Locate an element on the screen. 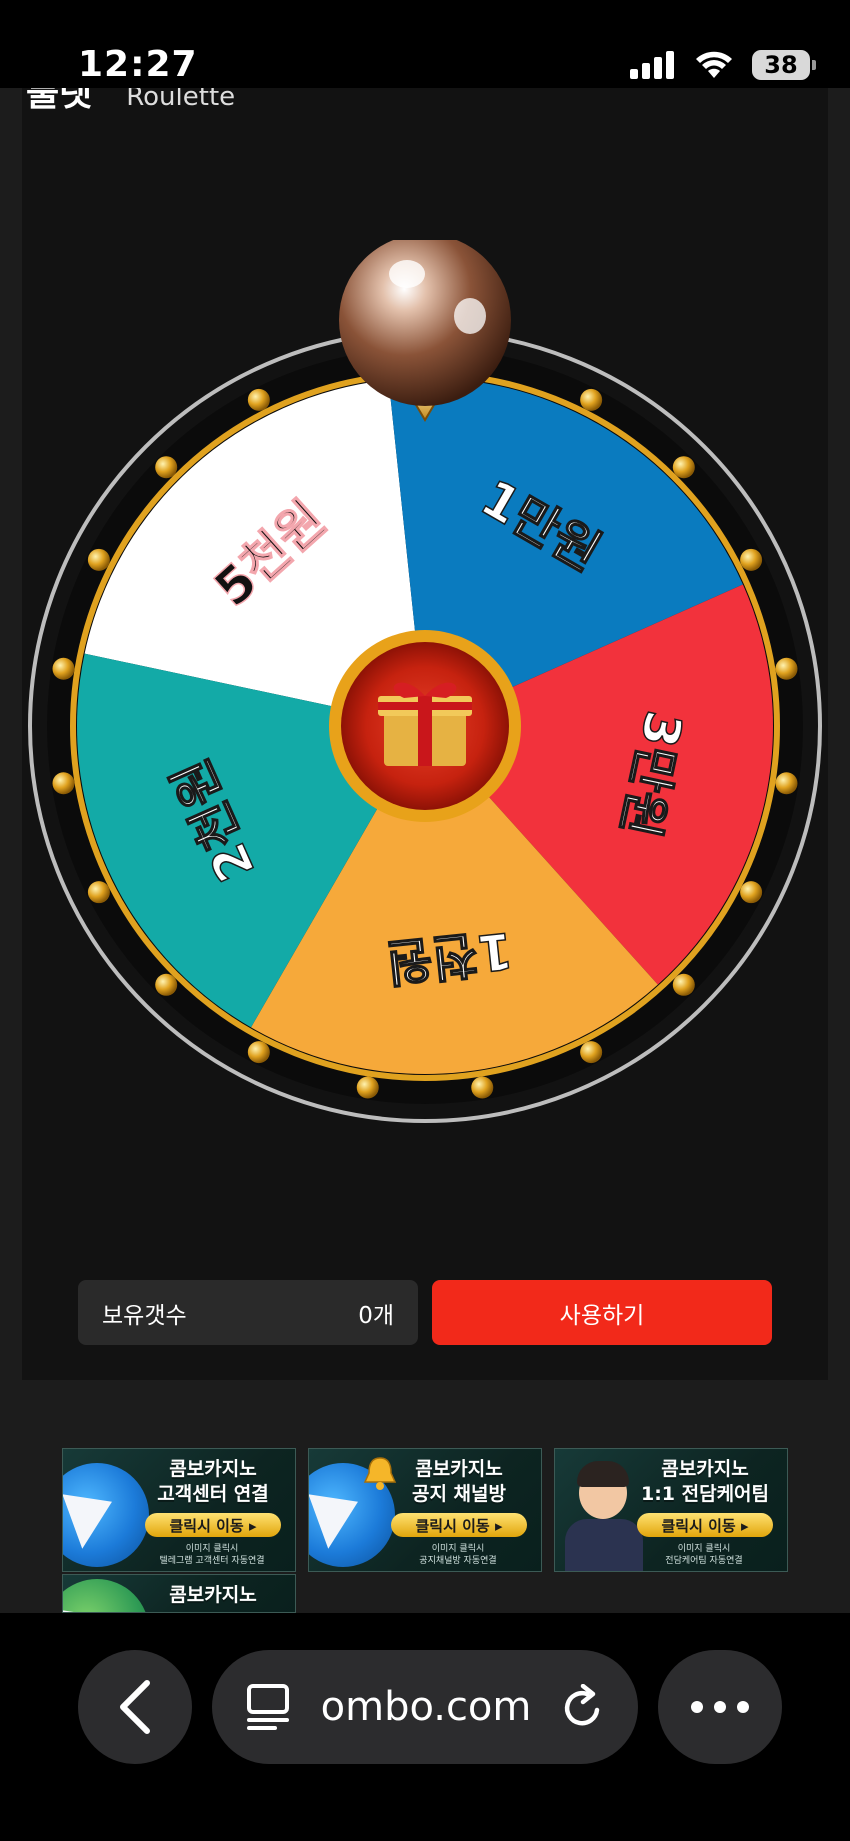 The image size is (850, 1841). banner-title: 콤보카지노 공지 채널방 is located at coordinates (458, 1481).